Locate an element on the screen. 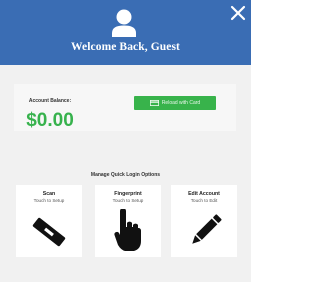 The height and width of the screenshot is (282, 320). edit-account-option-title: Edit Account is located at coordinates (204, 194).